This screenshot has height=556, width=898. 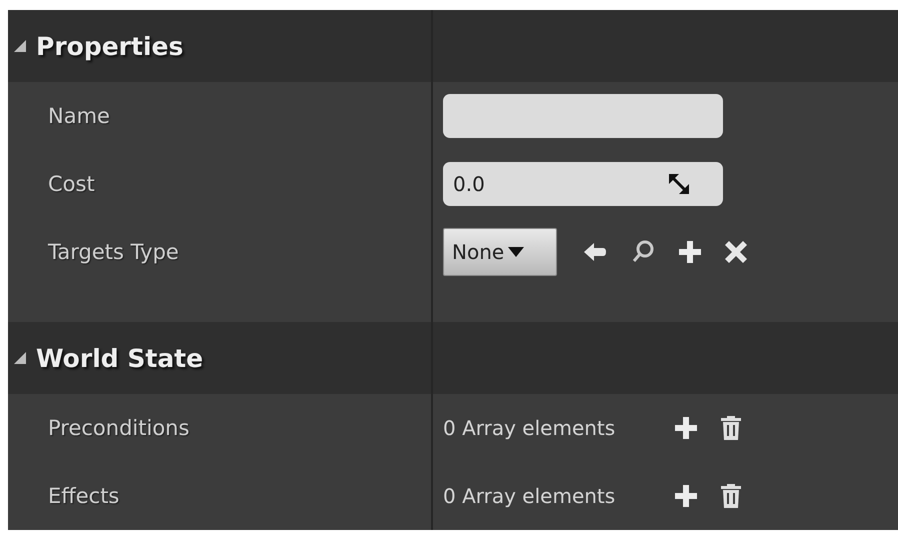 What do you see at coordinates (679, 184) in the screenshot?
I see `resize-icon` at bounding box center [679, 184].